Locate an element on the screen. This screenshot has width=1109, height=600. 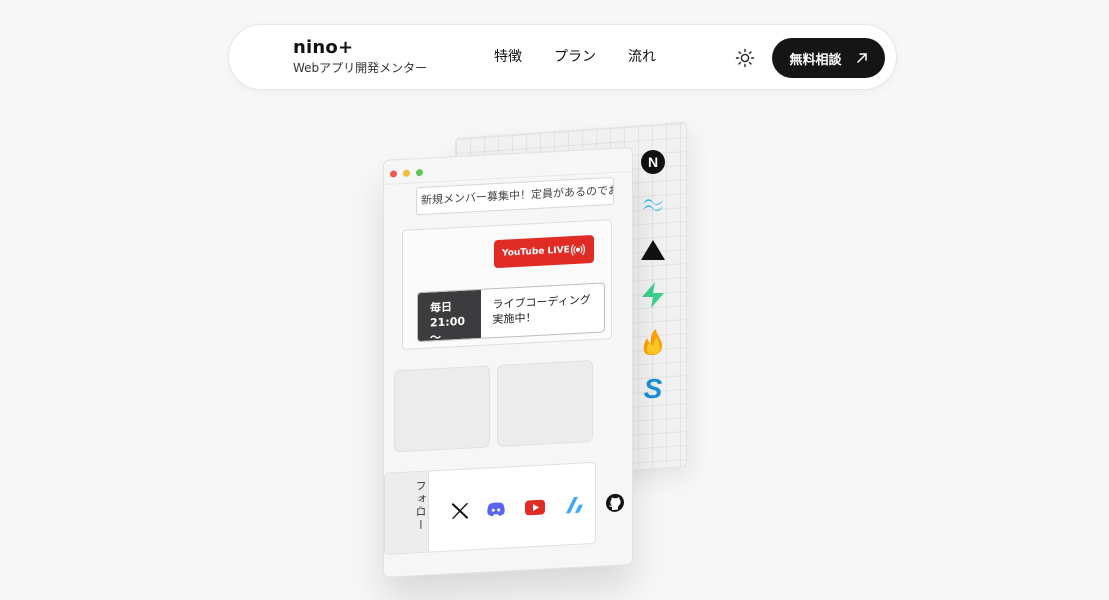
stripe-icon: S is located at coordinates (653, 388).